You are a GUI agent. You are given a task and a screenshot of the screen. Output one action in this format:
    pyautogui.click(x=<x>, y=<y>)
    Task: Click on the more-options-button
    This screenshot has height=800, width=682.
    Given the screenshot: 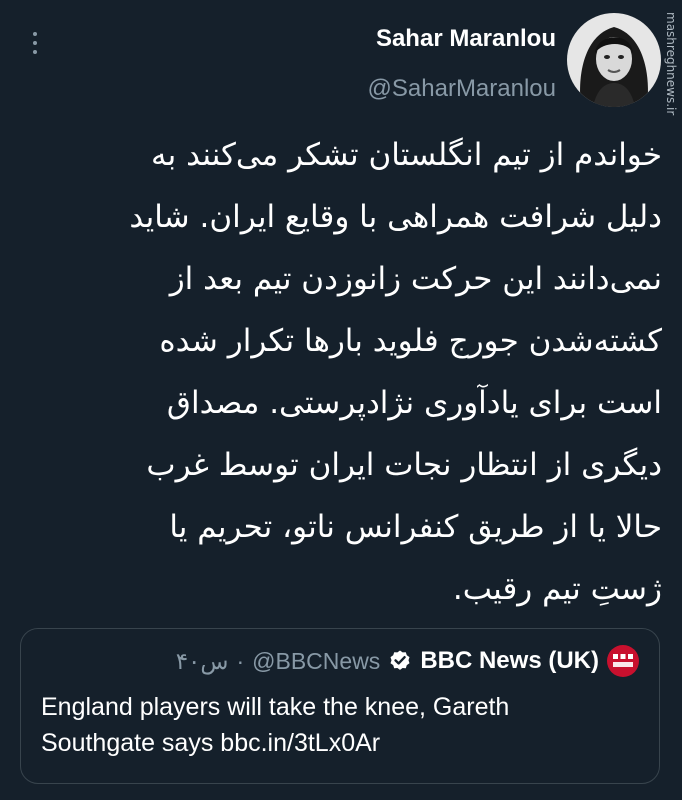 What is the action you would take?
    pyautogui.click(x=35, y=43)
    